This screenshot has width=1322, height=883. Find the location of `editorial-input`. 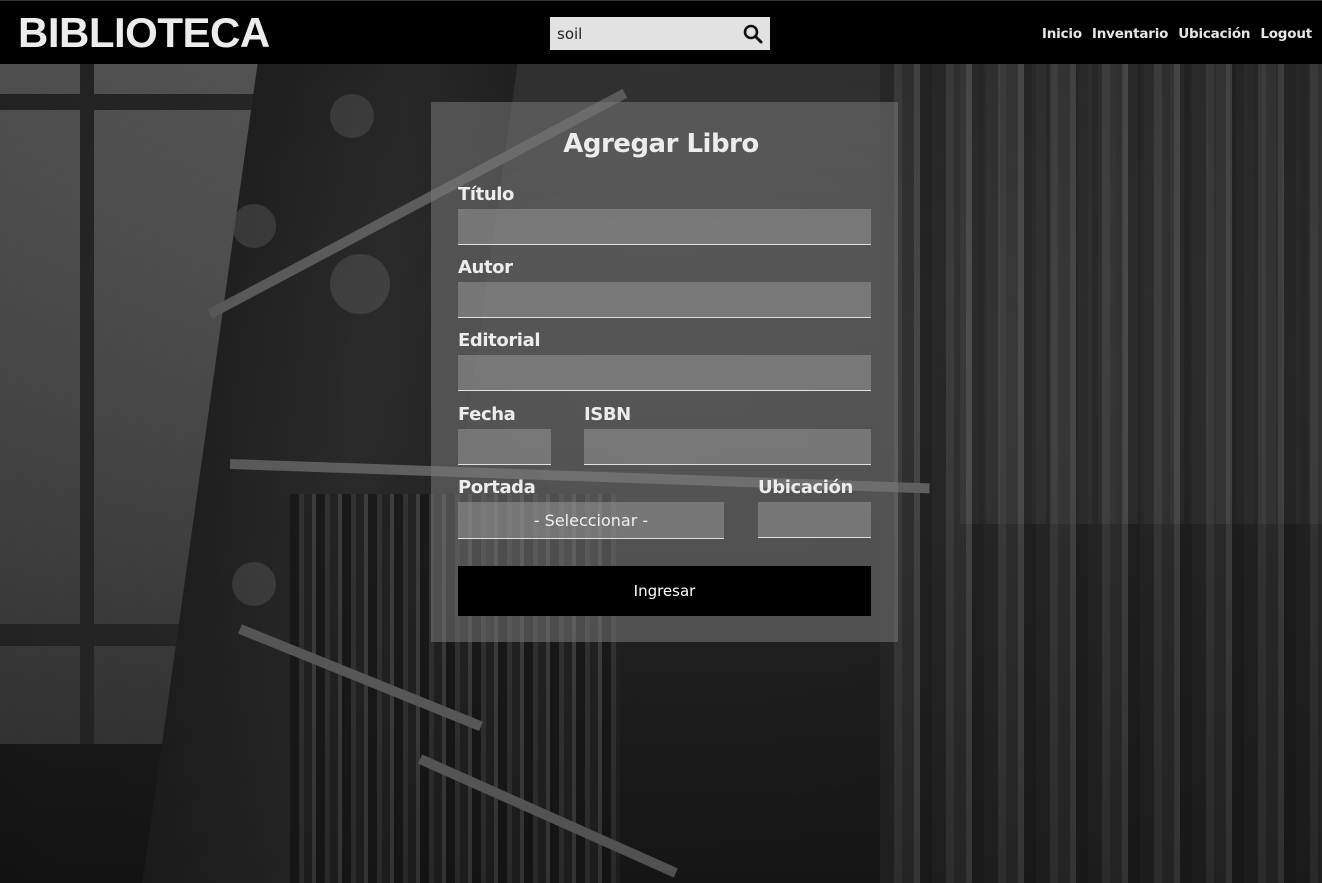

editorial-input is located at coordinates (664, 373).